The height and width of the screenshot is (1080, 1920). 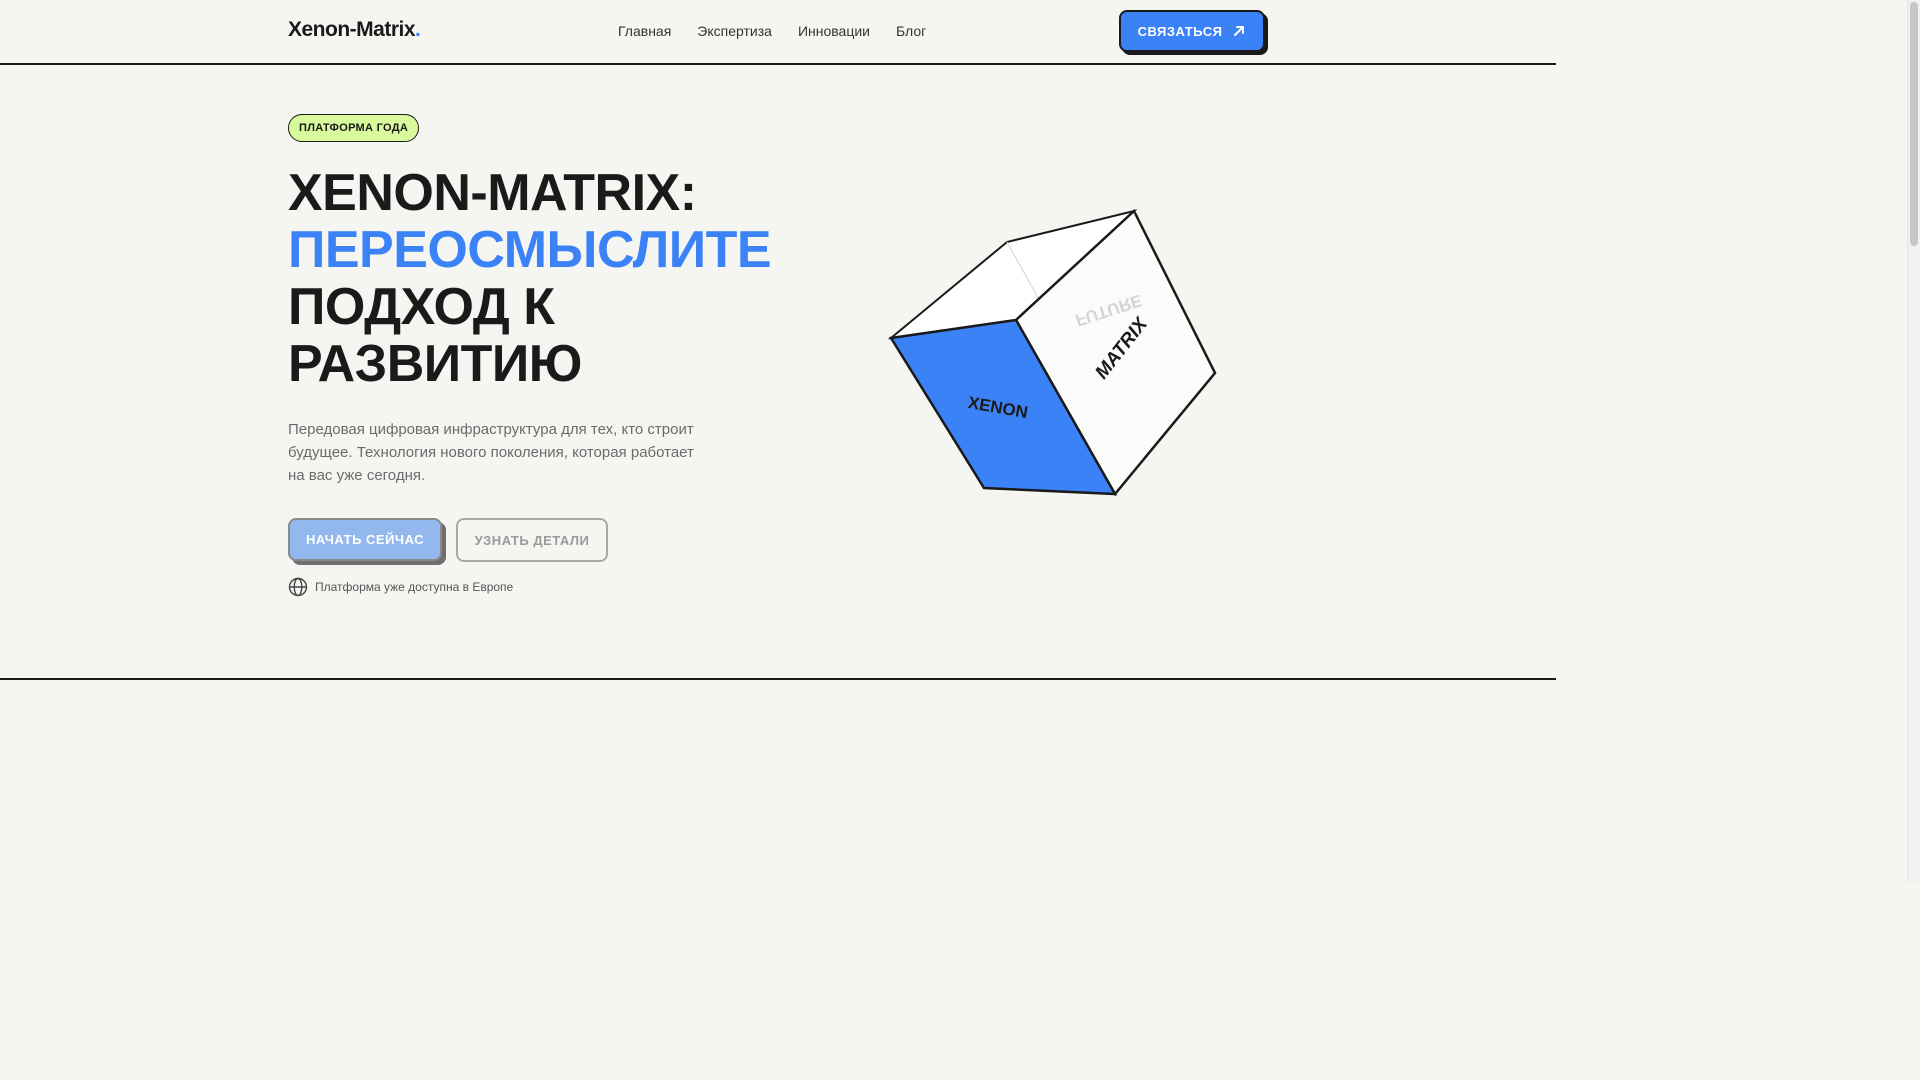 I want to click on contact-button: СВЯЗАТЬСЯ, so click(x=1192, y=31).